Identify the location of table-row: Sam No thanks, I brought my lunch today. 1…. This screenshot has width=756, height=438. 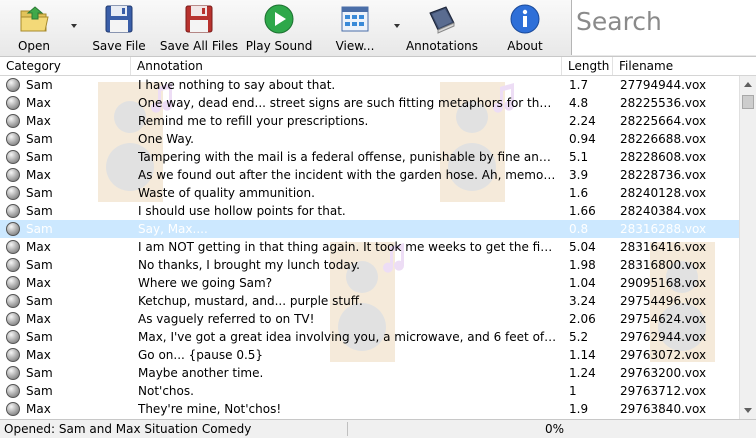
(369, 265).